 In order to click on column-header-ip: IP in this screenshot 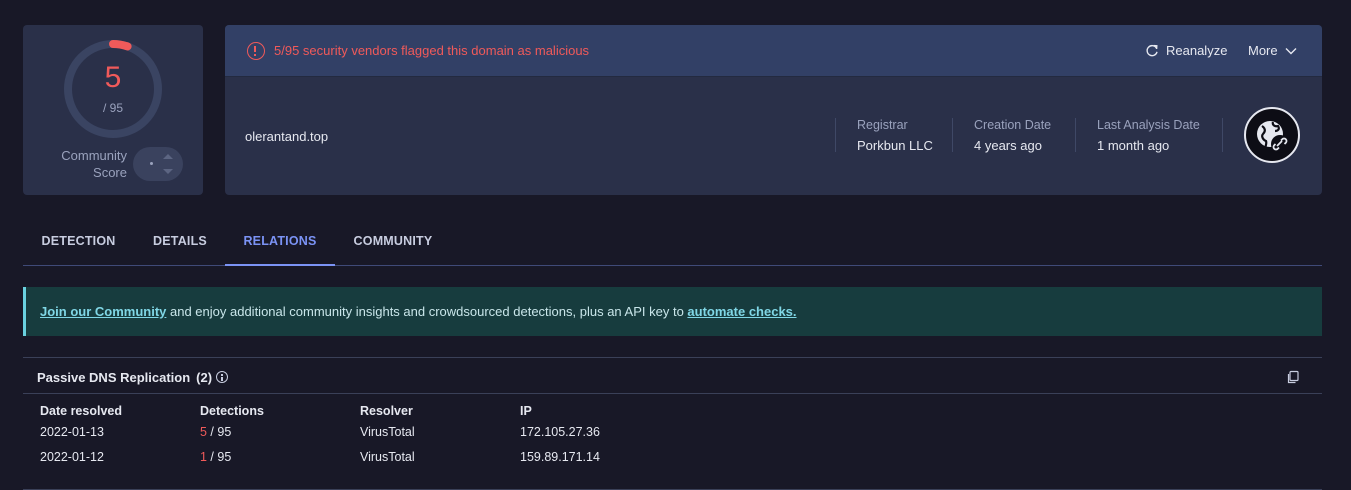, I will do `click(526, 411)`.